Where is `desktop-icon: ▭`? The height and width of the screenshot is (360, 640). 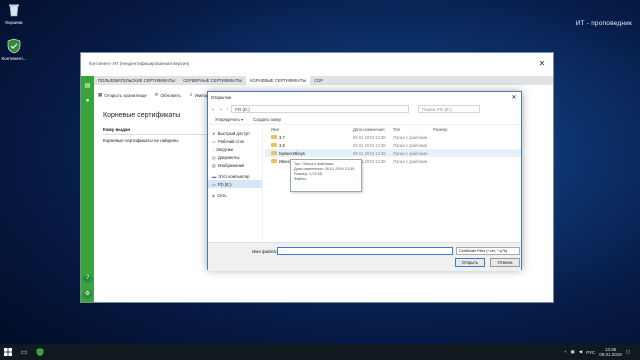
desktop-icon: ▭ is located at coordinates (214, 141).